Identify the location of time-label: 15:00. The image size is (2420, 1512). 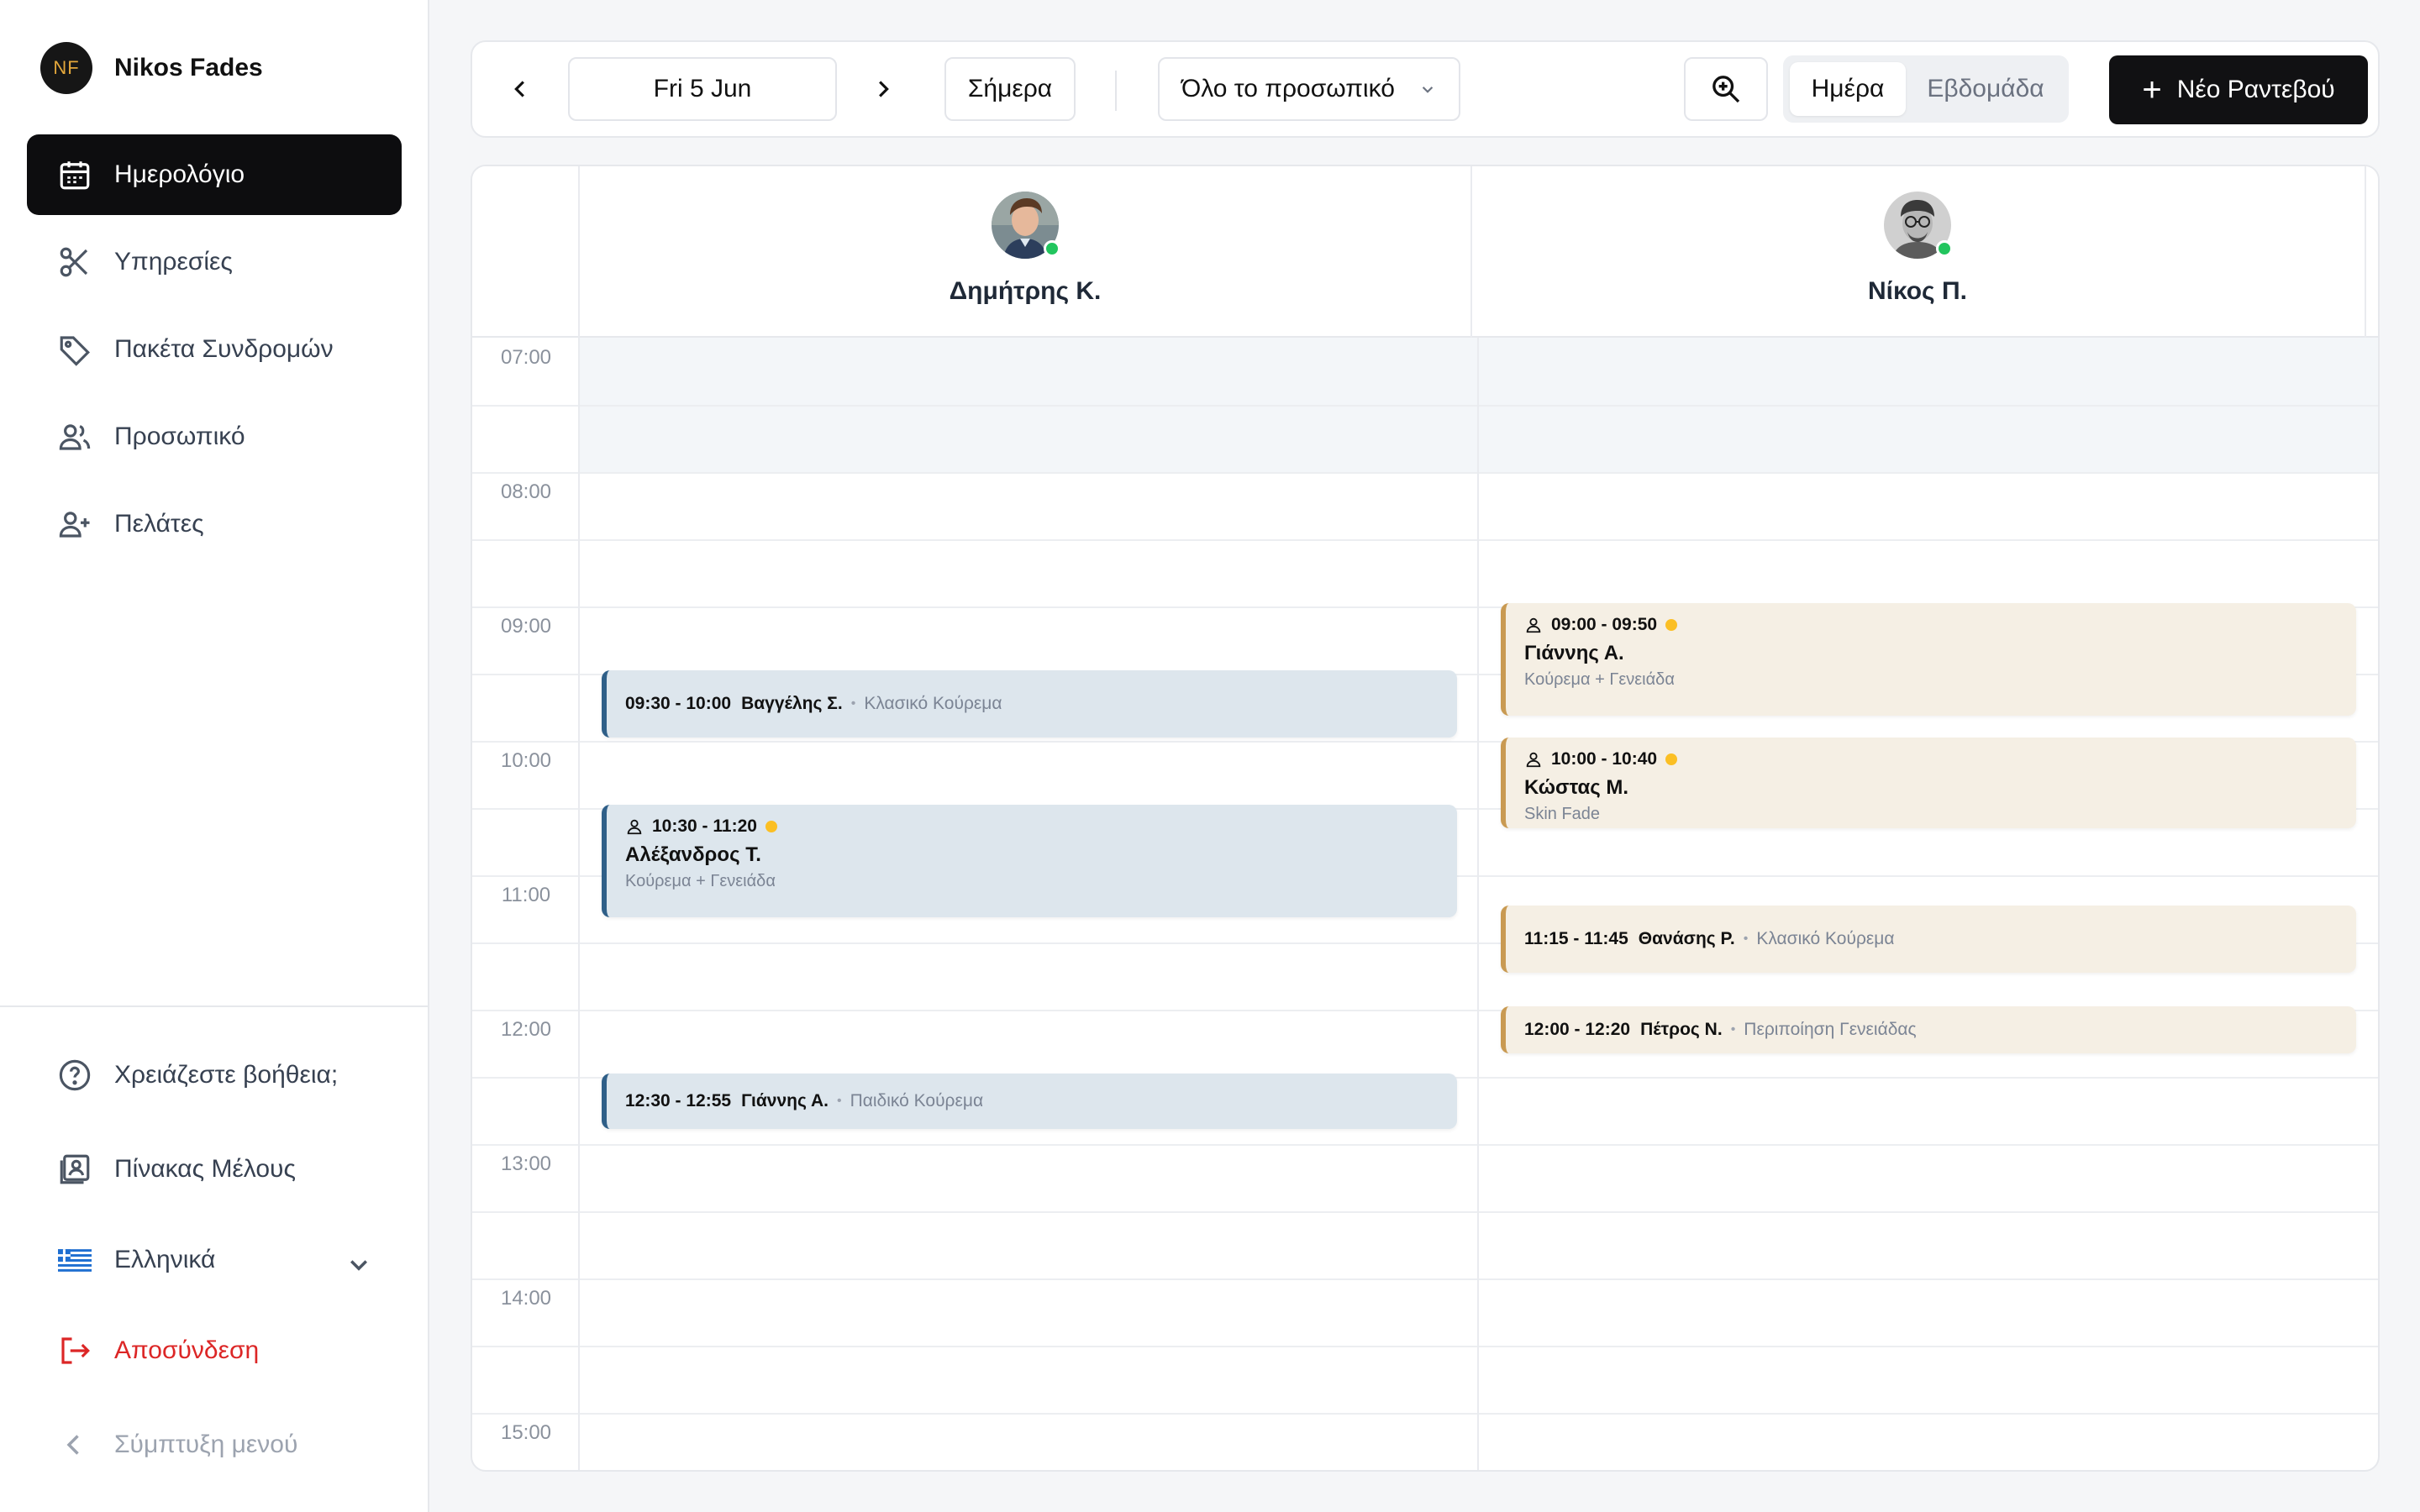
(526, 1432).